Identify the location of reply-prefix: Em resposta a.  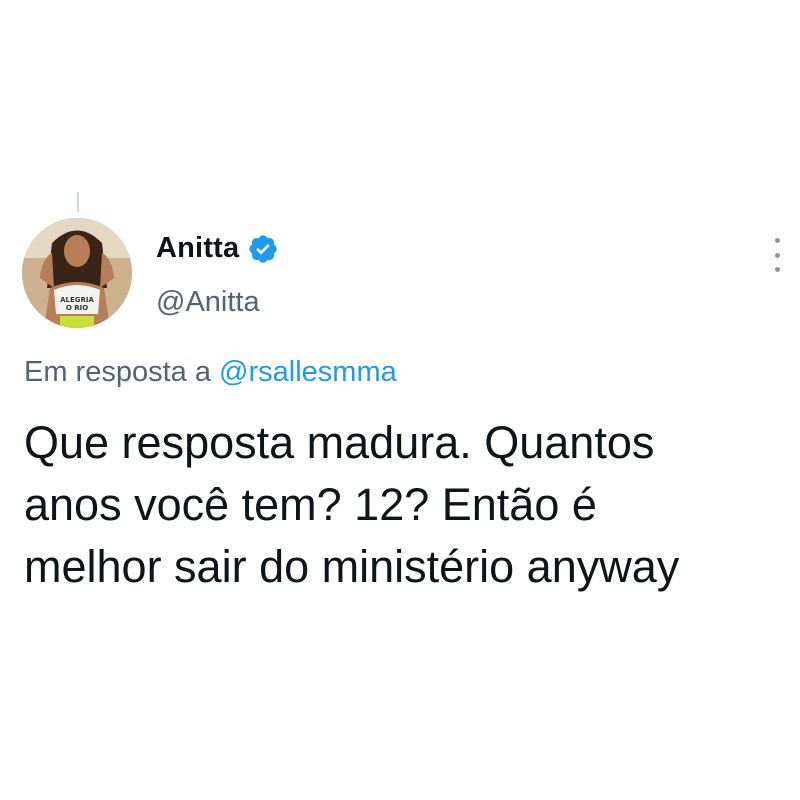
(117, 372).